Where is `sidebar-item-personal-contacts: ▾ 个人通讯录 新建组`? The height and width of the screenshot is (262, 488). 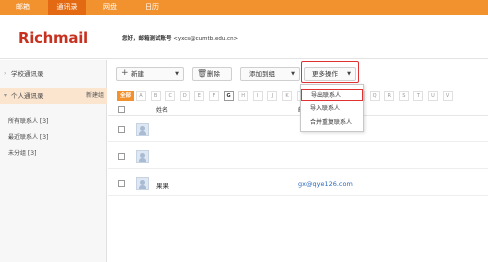
sidebar-item-personal-contacts: ▾ 个人通讯录 新建组 is located at coordinates (53, 96).